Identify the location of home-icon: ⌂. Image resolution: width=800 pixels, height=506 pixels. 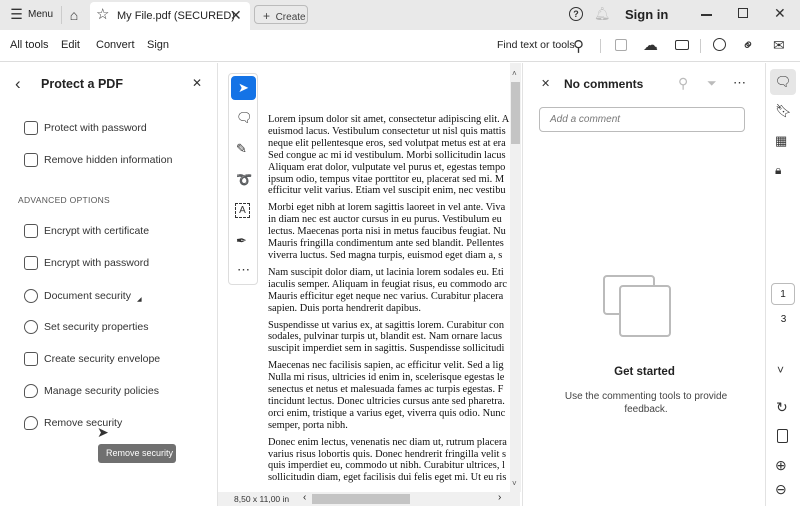
(74, 15).